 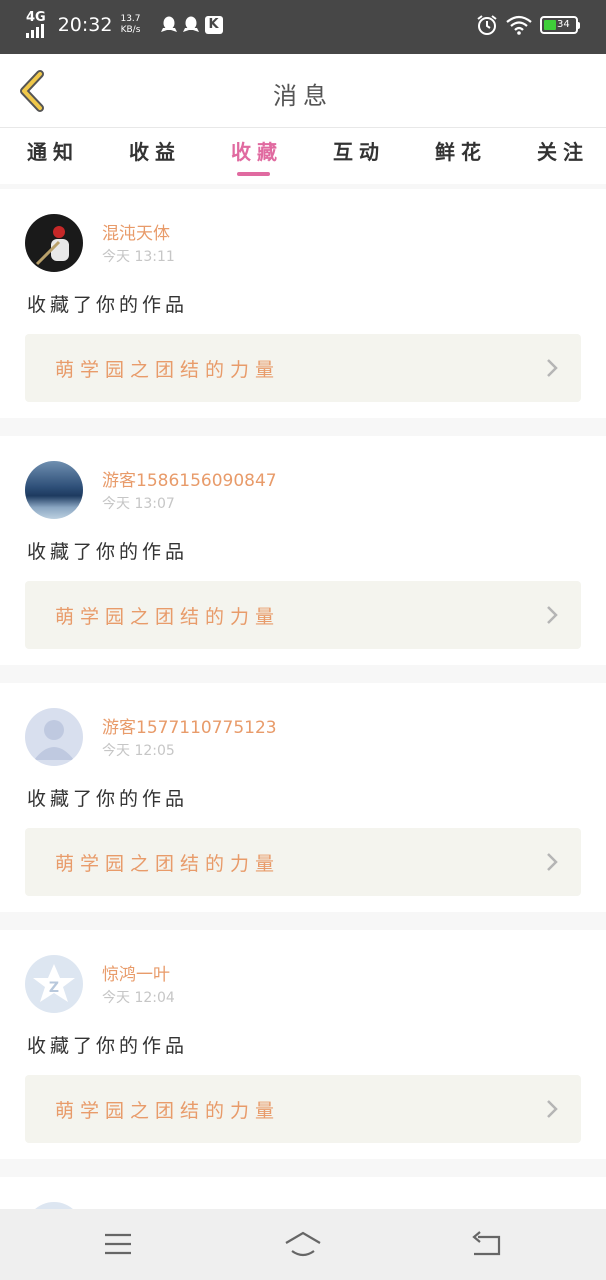 What do you see at coordinates (189, 725) in the screenshot?
I see `username: 游客1577110775123` at bounding box center [189, 725].